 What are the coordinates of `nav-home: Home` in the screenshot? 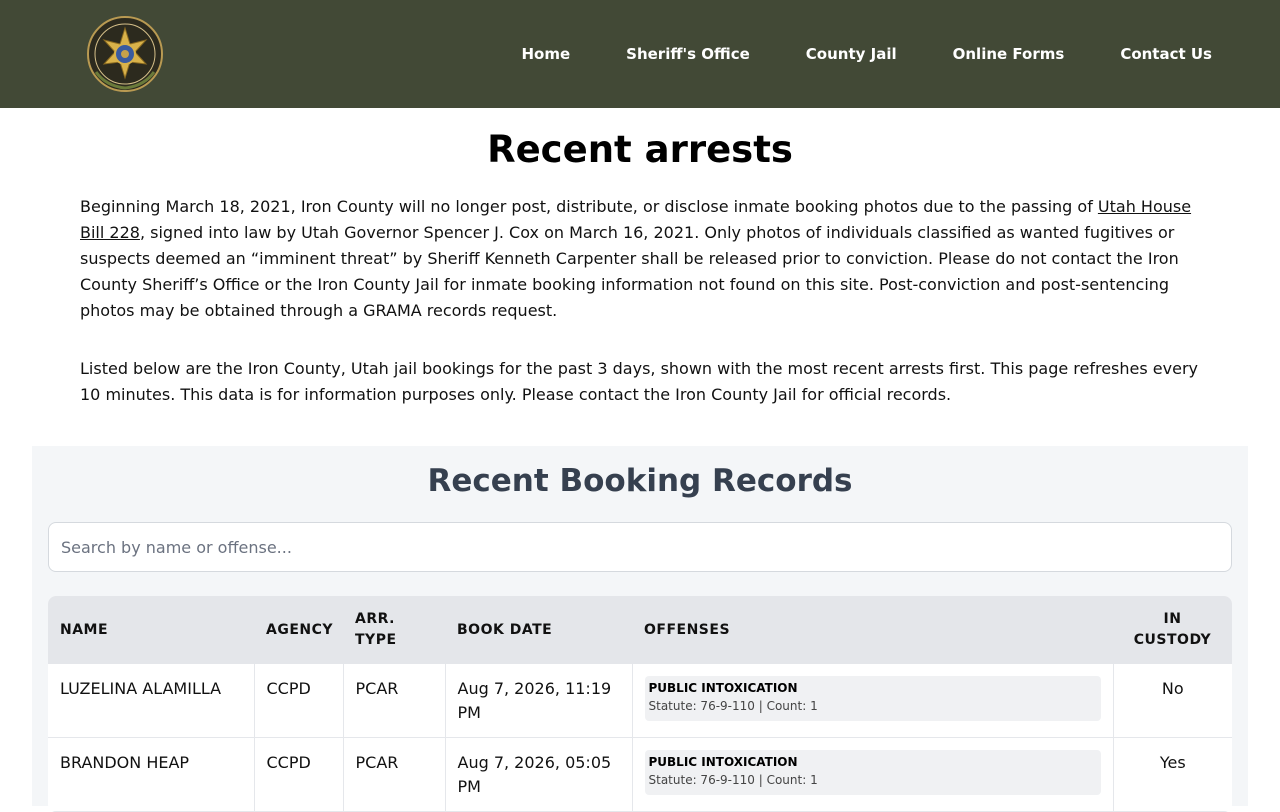 It's located at (545, 54).